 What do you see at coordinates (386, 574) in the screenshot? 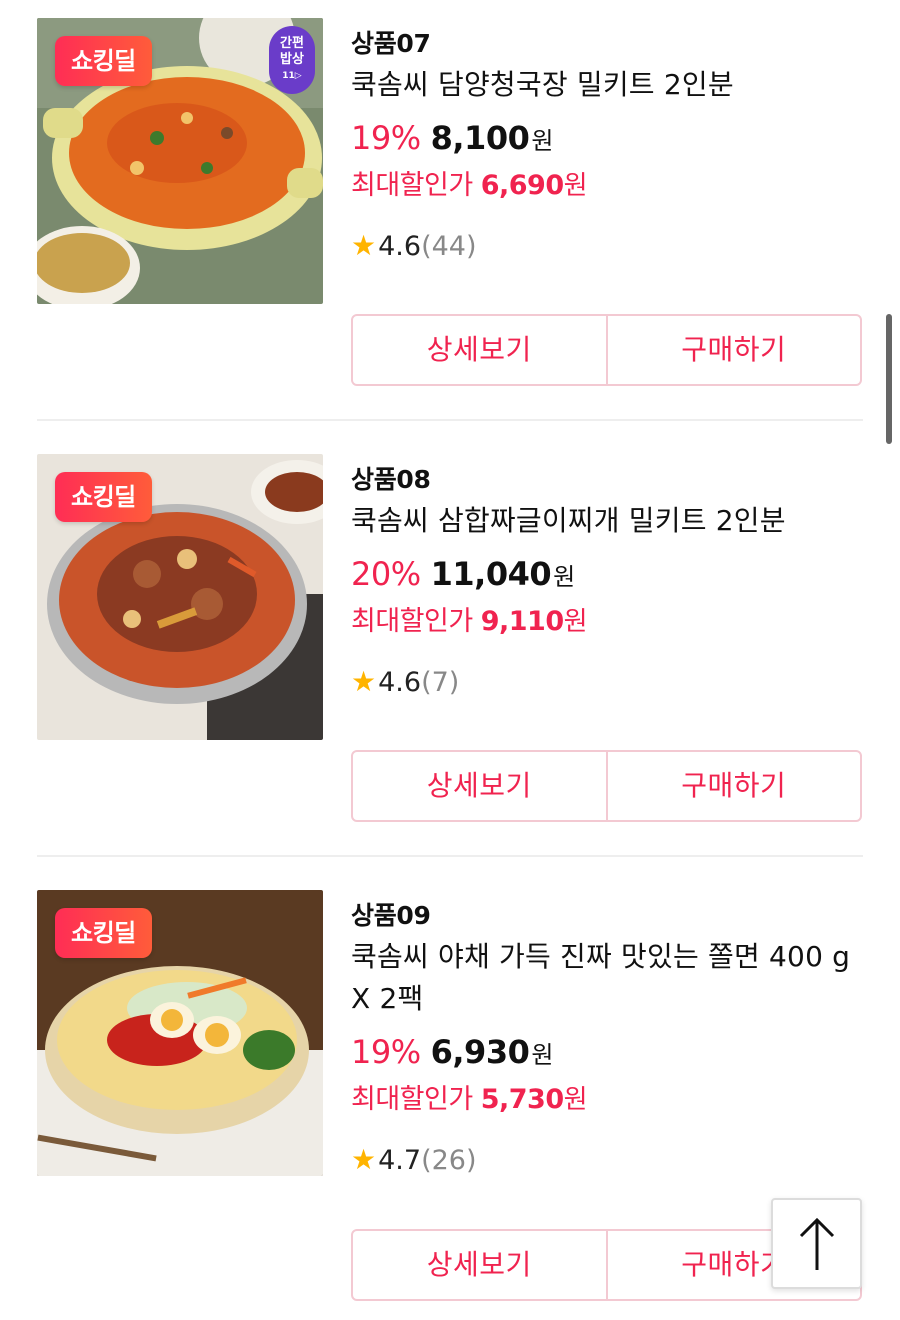
I see `discount-rate: 20%` at bounding box center [386, 574].